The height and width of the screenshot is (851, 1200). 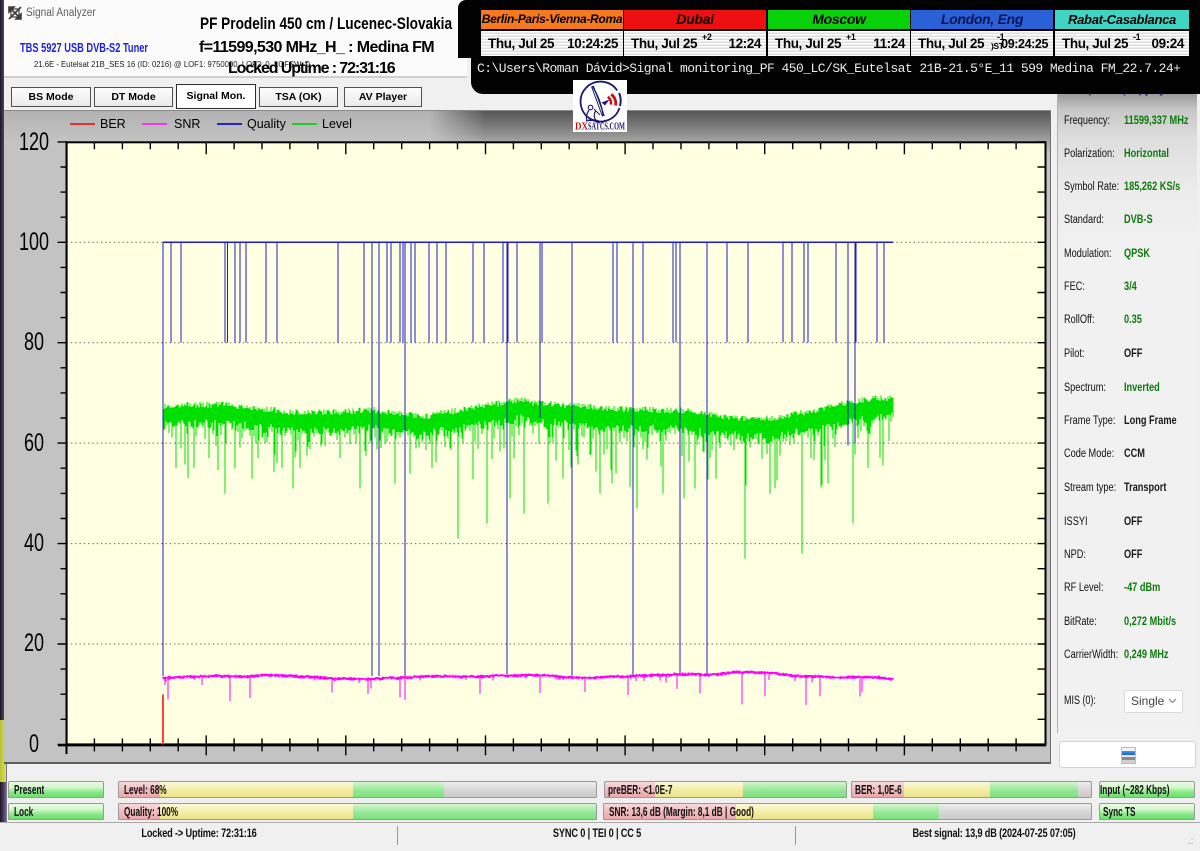 What do you see at coordinates (581, 127) in the screenshot?
I see `svg-text: DX` at bounding box center [581, 127].